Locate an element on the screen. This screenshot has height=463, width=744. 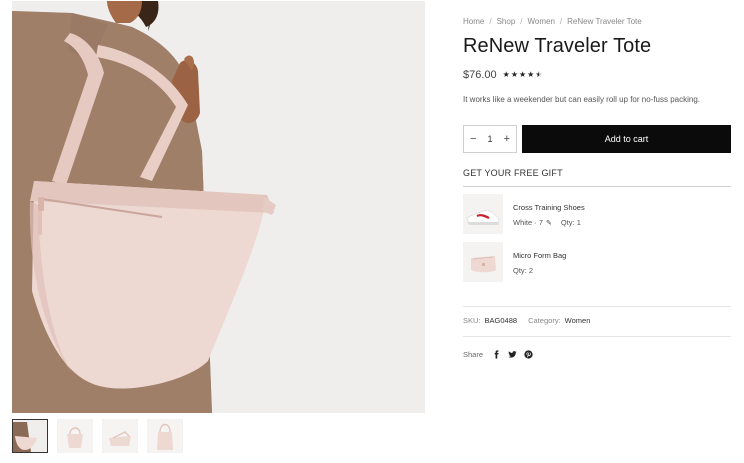
gift-name: Micro Form Bag is located at coordinates (539, 255).